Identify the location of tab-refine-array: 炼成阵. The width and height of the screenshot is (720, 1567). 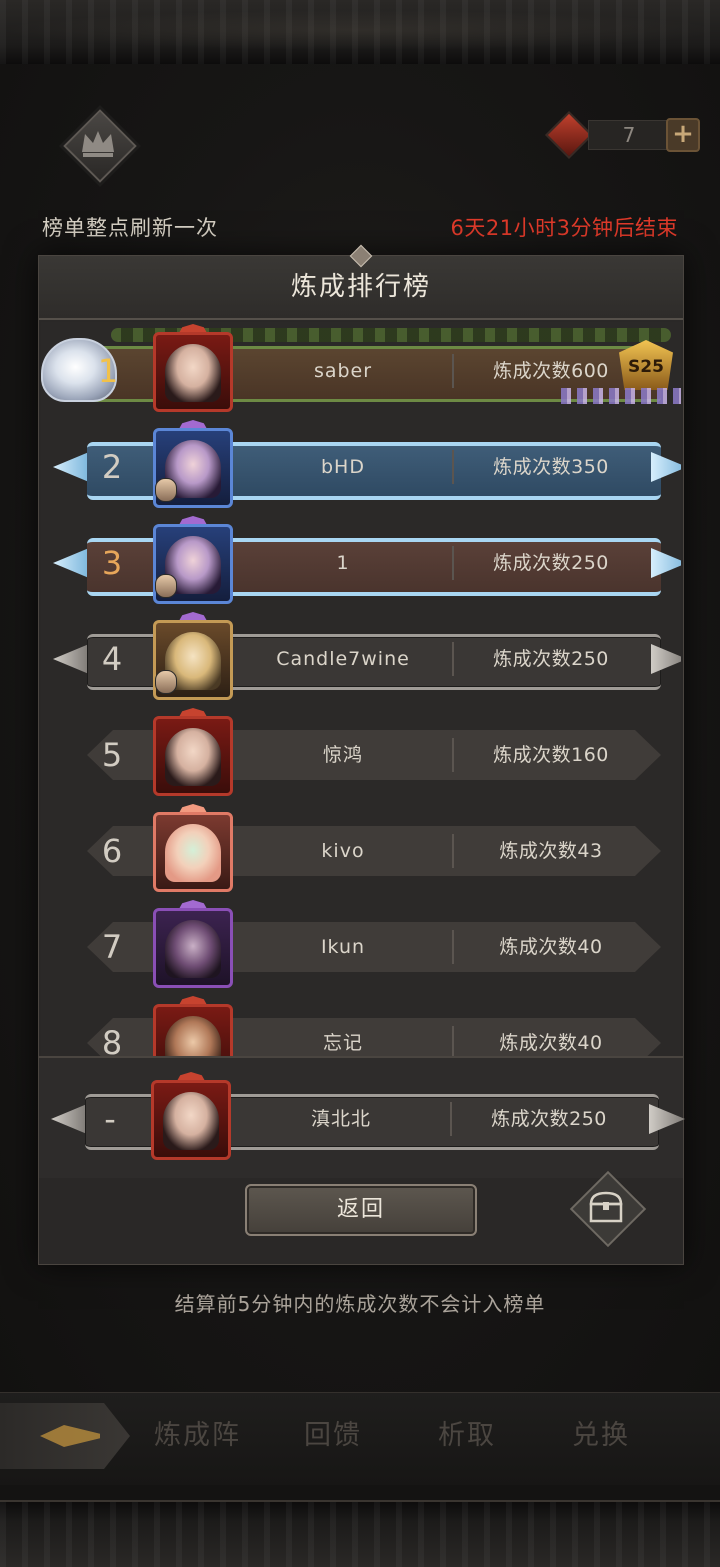
(197, 1436).